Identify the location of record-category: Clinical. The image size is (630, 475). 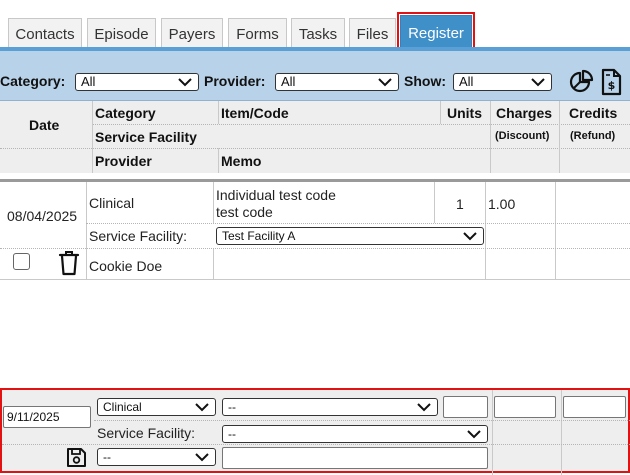
(112, 203).